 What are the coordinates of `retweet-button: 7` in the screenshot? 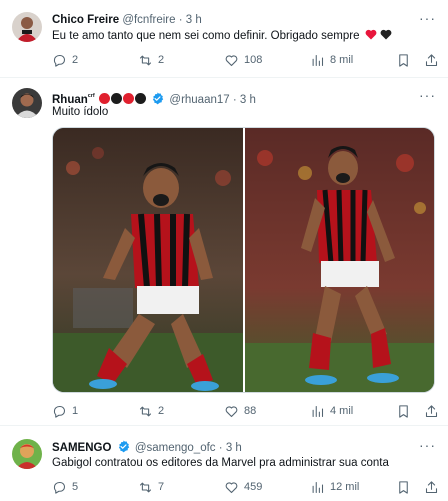 It's located at (151, 487).